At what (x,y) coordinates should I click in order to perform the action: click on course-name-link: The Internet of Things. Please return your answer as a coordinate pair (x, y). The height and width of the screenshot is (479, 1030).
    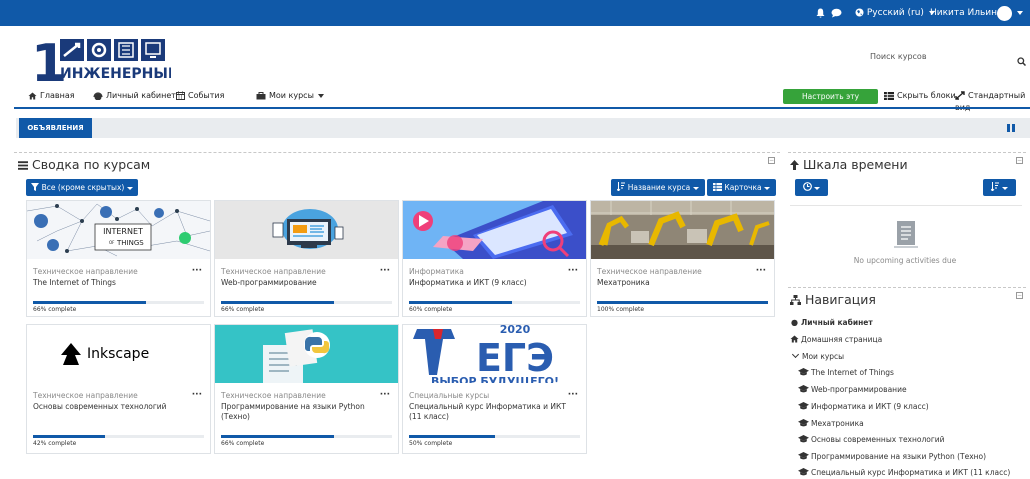
    Looking at the image, I should click on (113, 283).